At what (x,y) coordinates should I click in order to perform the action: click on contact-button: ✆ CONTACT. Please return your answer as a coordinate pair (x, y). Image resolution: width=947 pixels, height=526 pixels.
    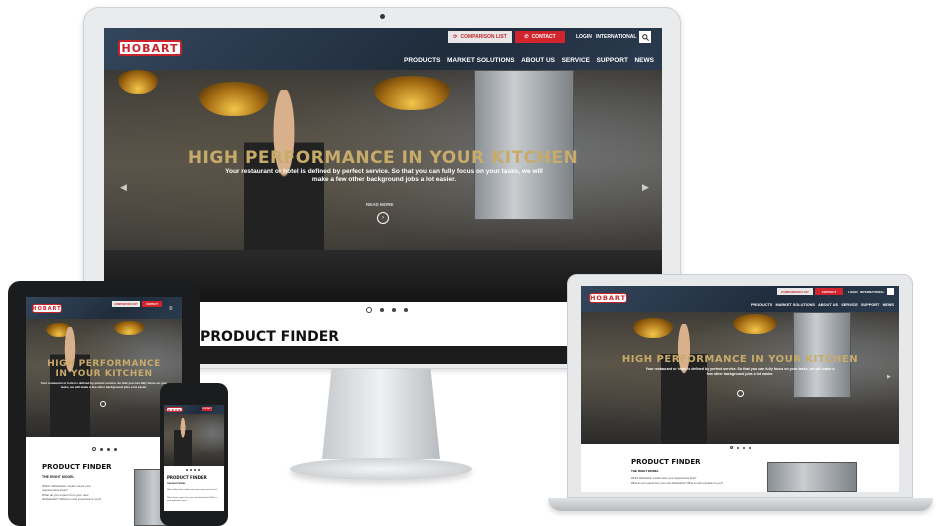
    Looking at the image, I should click on (540, 37).